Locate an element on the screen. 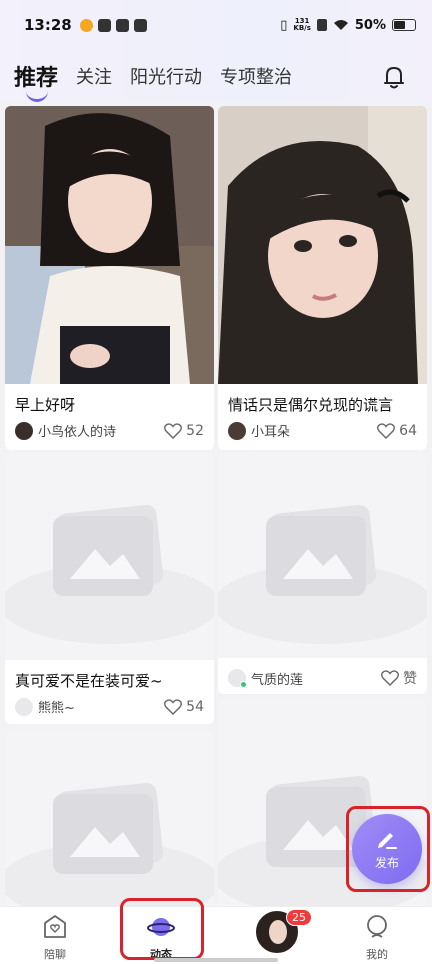 The image size is (432, 964). app-icon is located at coordinates (104, 25).